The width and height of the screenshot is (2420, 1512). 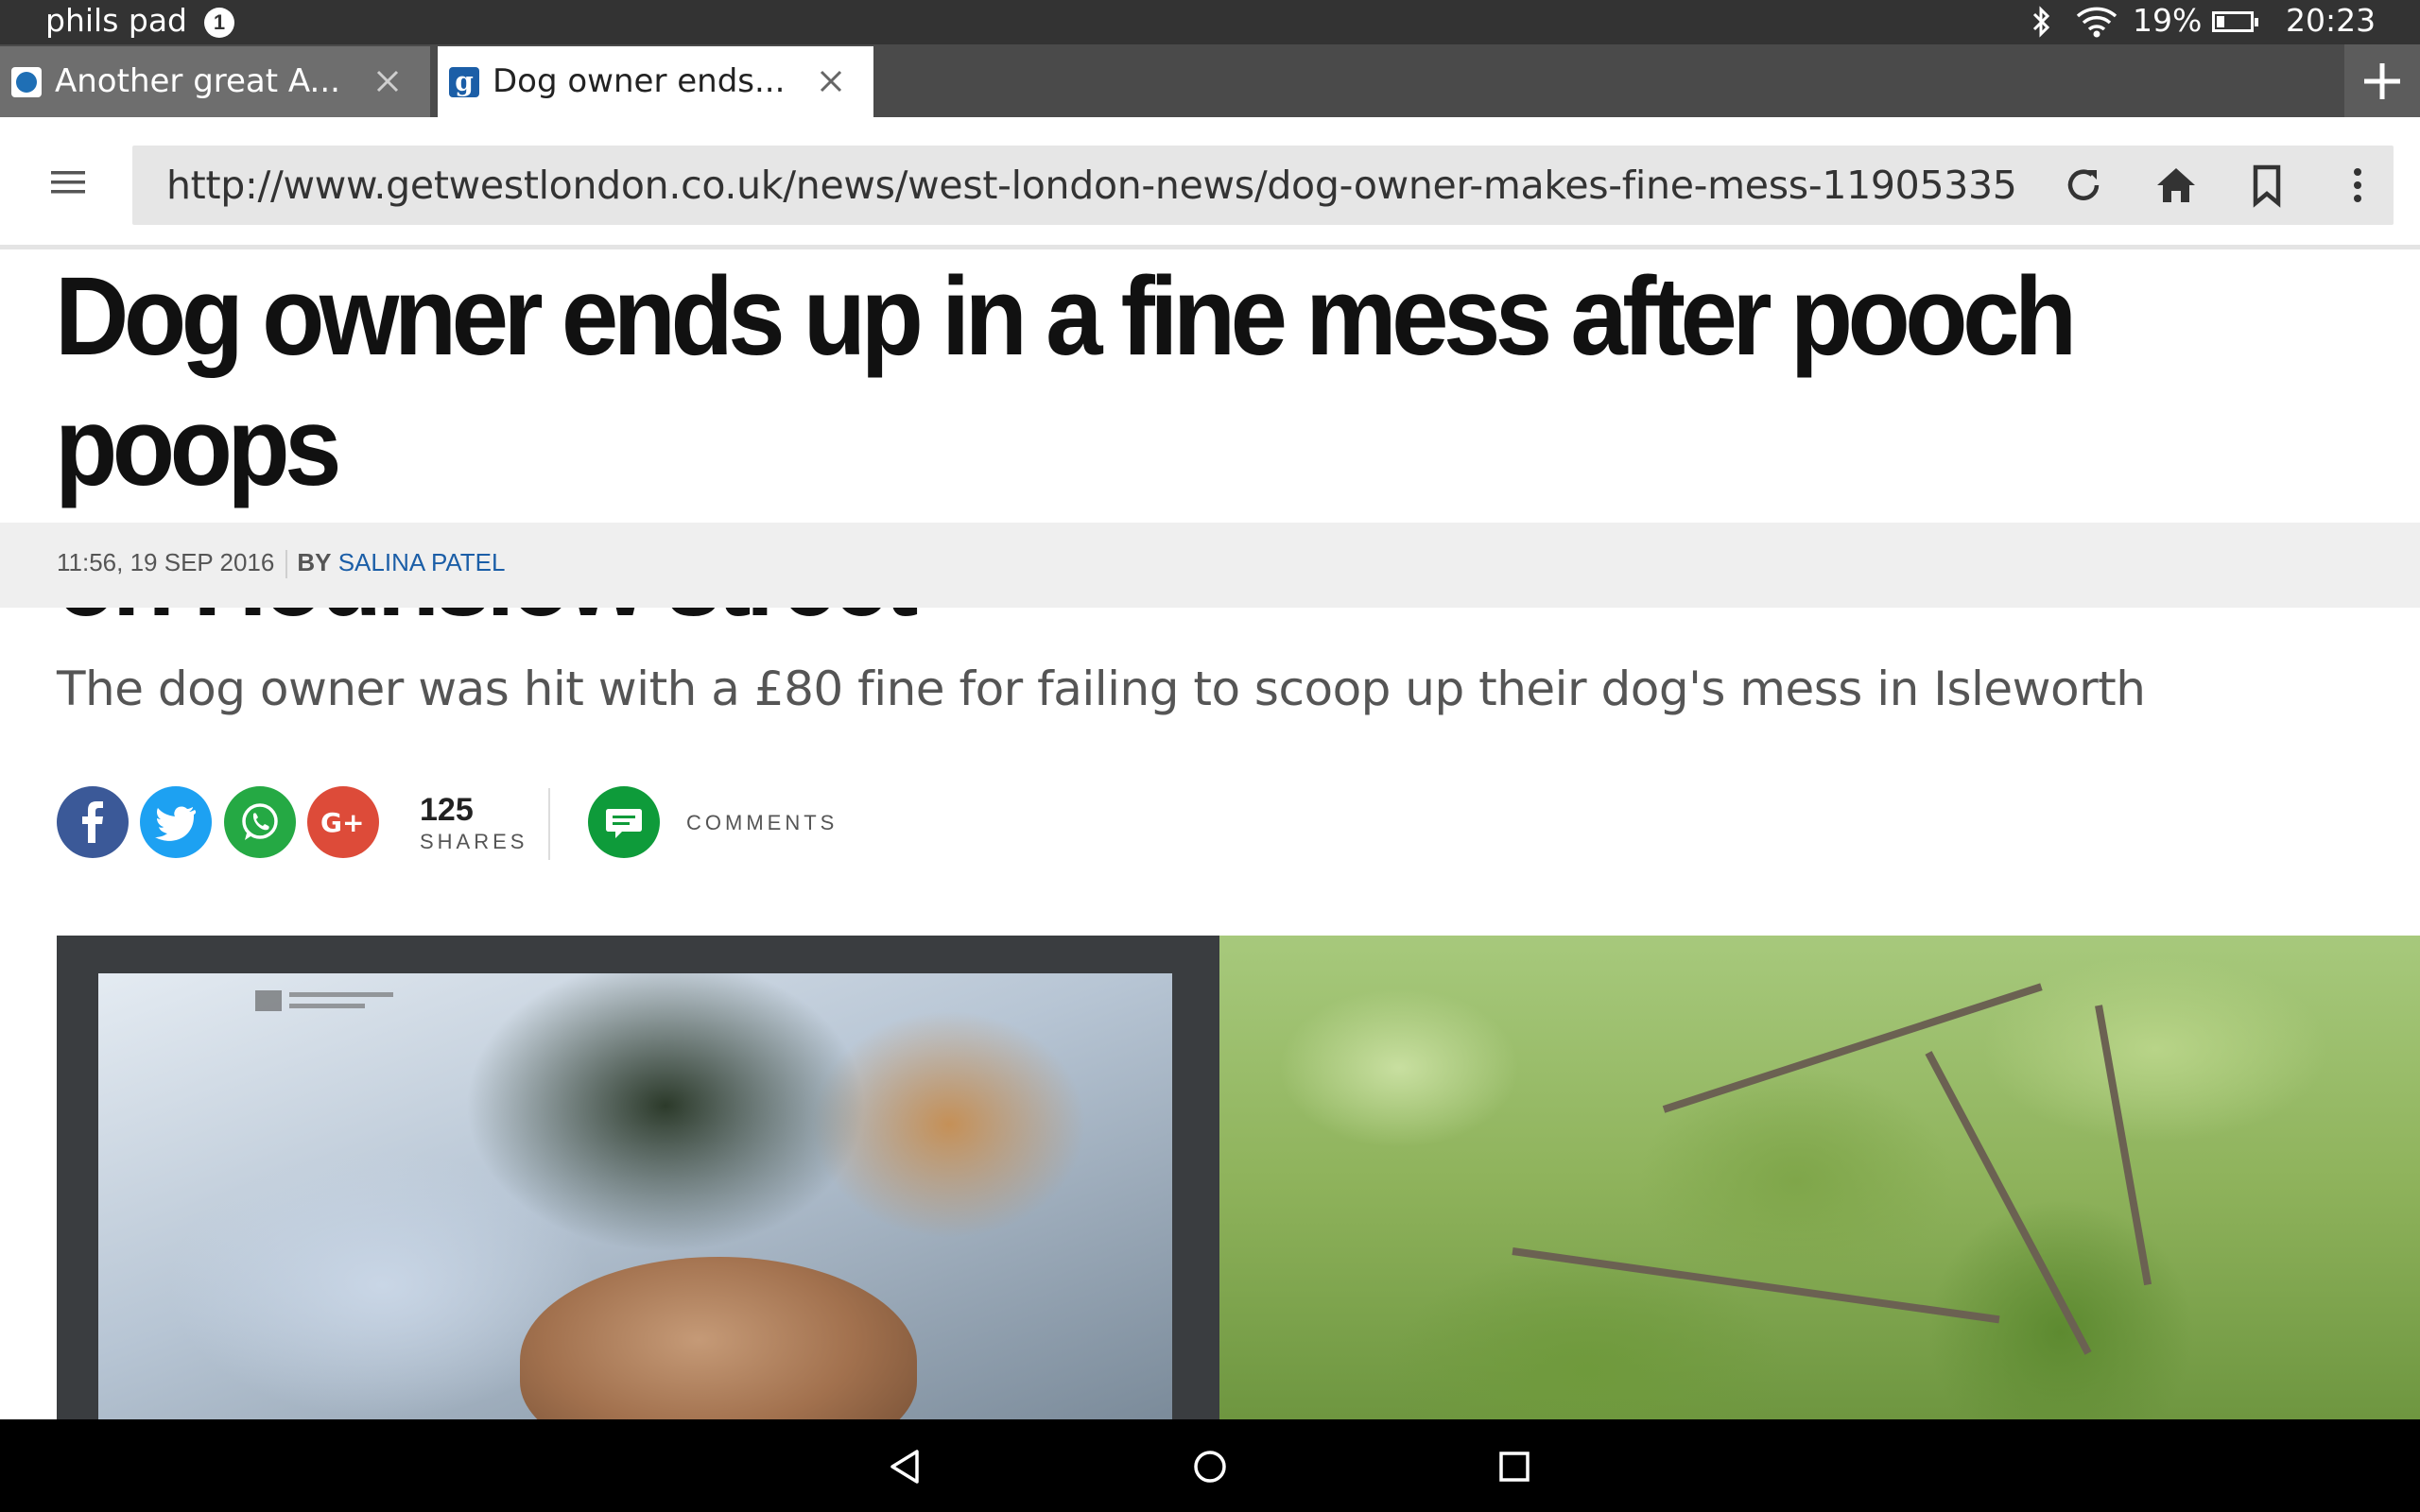 I want to click on system-nav-bar, so click(x=1210, y=1465).